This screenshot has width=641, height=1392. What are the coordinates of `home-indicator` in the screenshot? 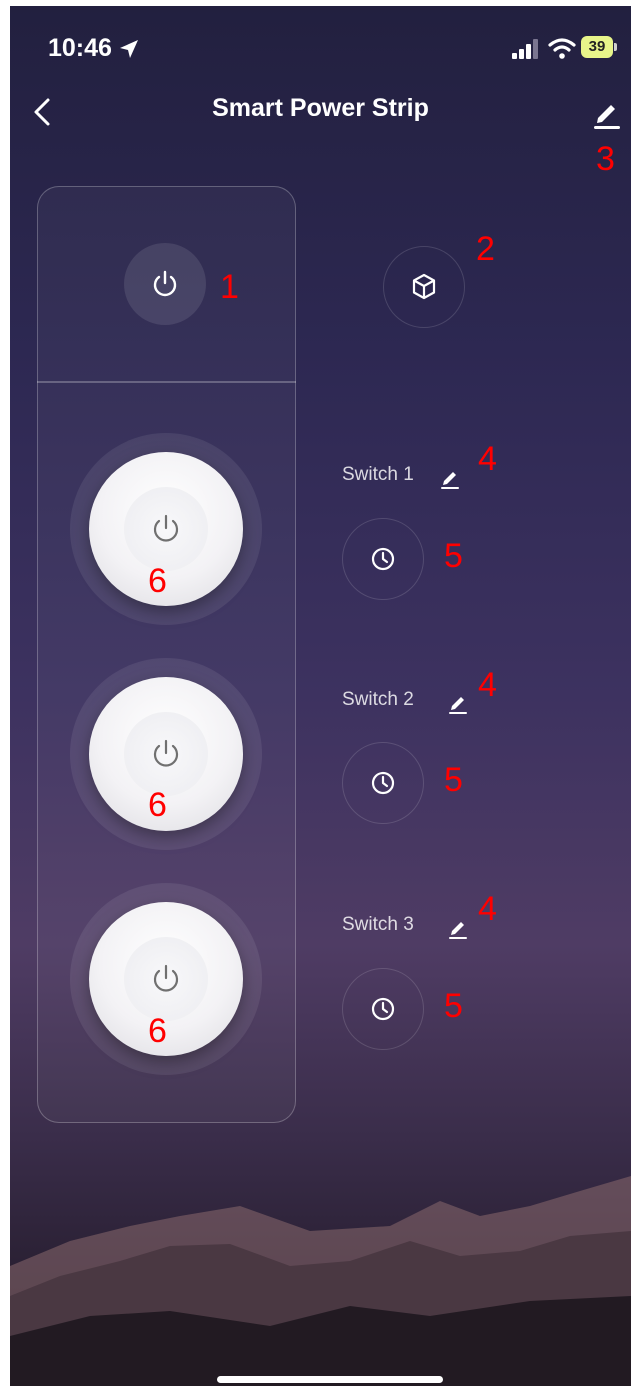 It's located at (330, 1379).